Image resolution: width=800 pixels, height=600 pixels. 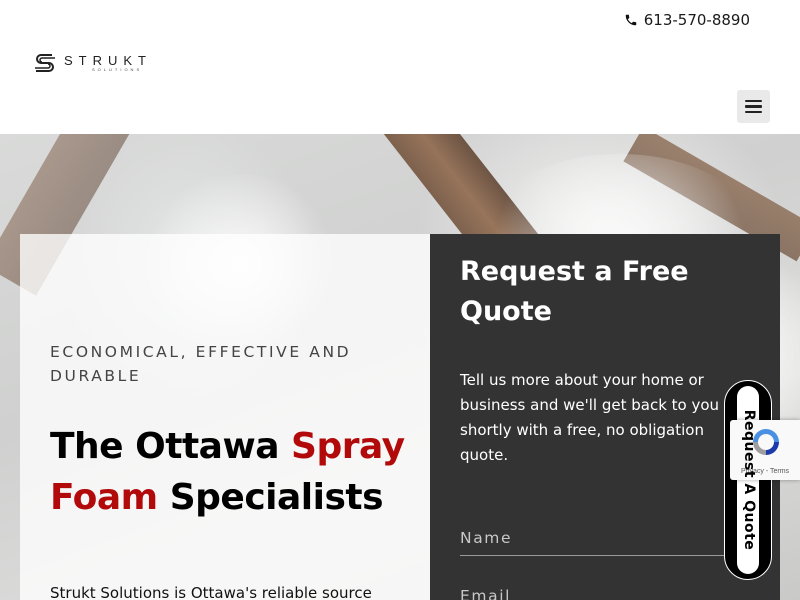 What do you see at coordinates (749, 480) in the screenshot?
I see `side-tab-label: Request A Quote` at bounding box center [749, 480].